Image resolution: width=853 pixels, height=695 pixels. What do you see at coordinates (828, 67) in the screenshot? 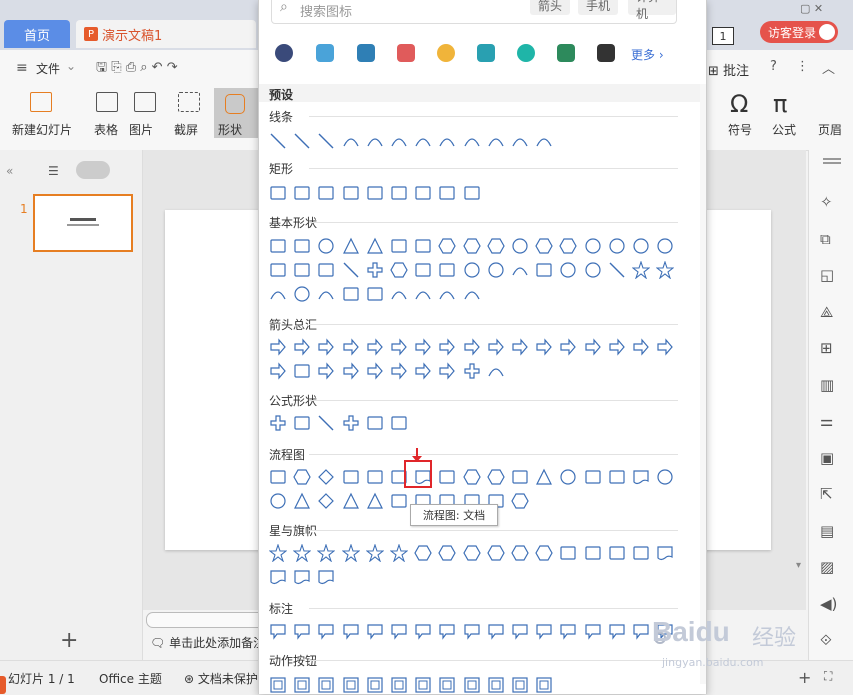
I see `collapse-ribbon-icon: ︿` at bounding box center [828, 67].